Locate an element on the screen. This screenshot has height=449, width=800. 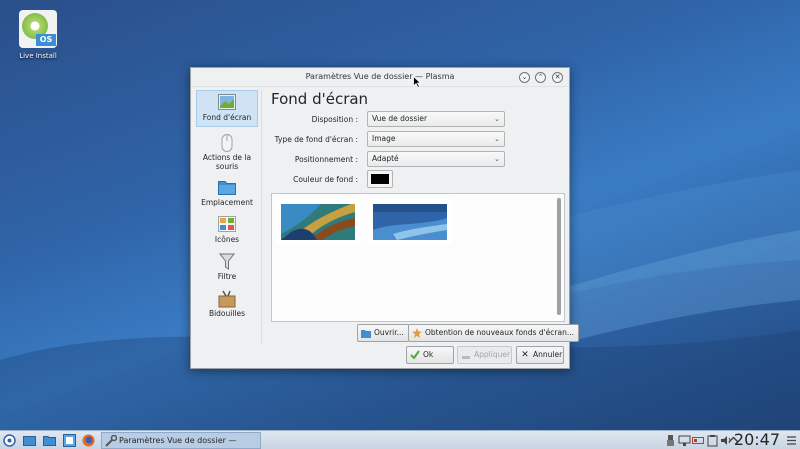
network-icon is located at coordinates (684, 440).